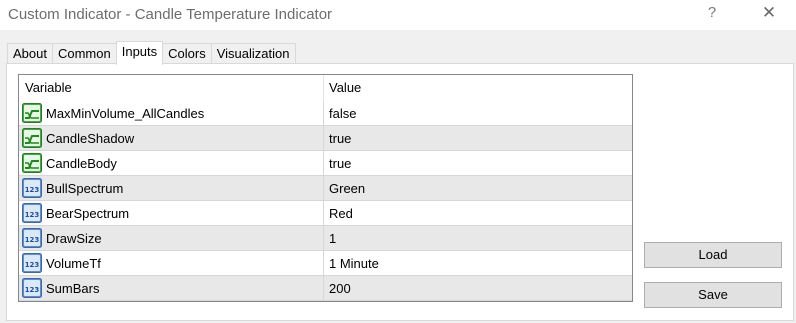 The width and height of the screenshot is (796, 323). Describe the element at coordinates (171, 263) in the screenshot. I see `variable-cell: 123 VolumeTf` at that location.